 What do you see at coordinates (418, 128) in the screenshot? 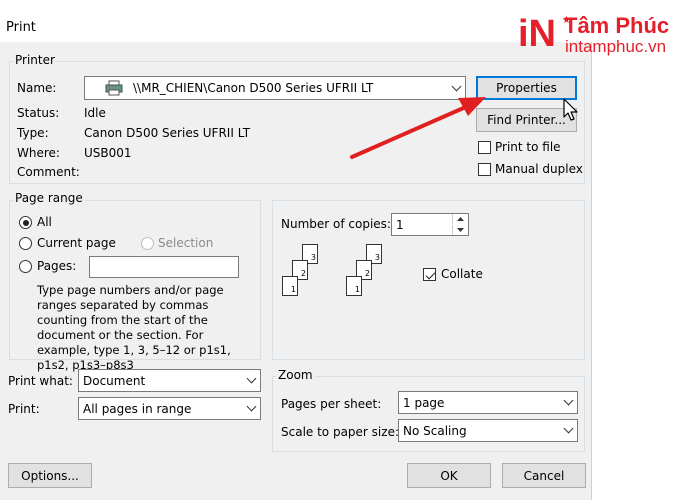
I see `annotation-arrow` at bounding box center [418, 128].